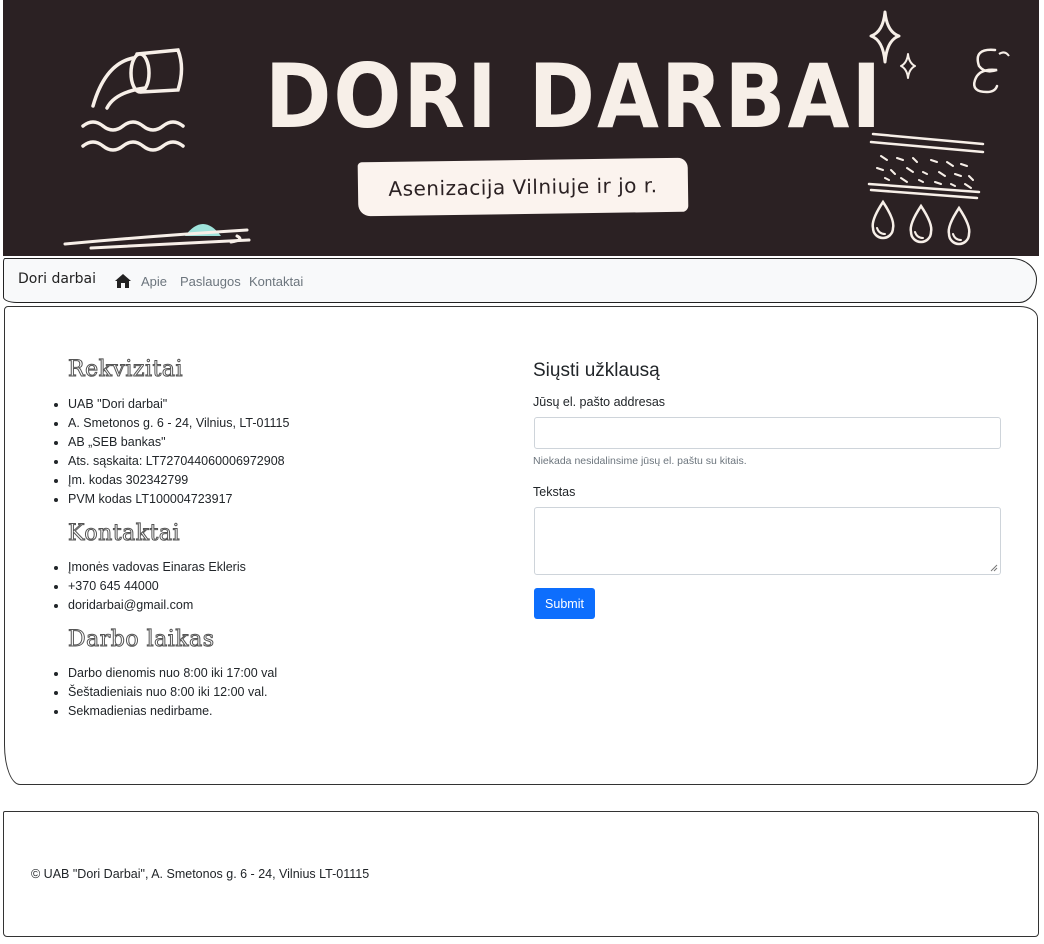 The width and height of the screenshot is (1044, 944). What do you see at coordinates (276, 281) in the screenshot?
I see `nav-link-kontaktai: Kontaktai` at bounding box center [276, 281].